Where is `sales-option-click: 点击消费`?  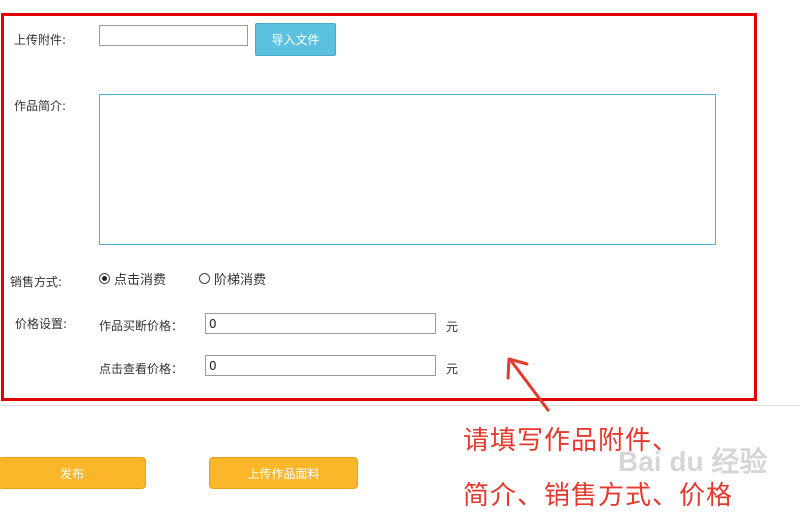
sales-option-click: 点击消费 is located at coordinates (132, 278).